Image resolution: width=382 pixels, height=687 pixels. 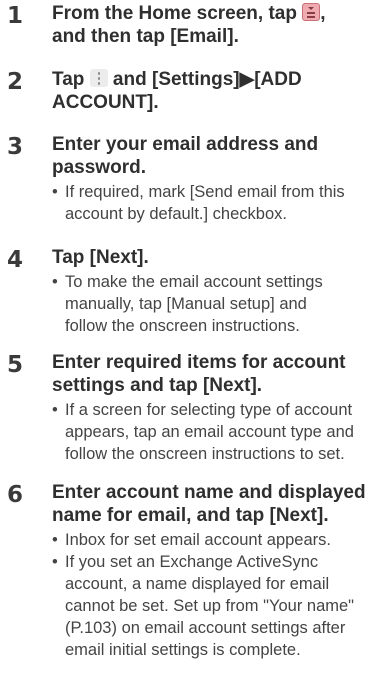 I want to click on step-title-line: settings and tap [Next]., so click(x=157, y=385).